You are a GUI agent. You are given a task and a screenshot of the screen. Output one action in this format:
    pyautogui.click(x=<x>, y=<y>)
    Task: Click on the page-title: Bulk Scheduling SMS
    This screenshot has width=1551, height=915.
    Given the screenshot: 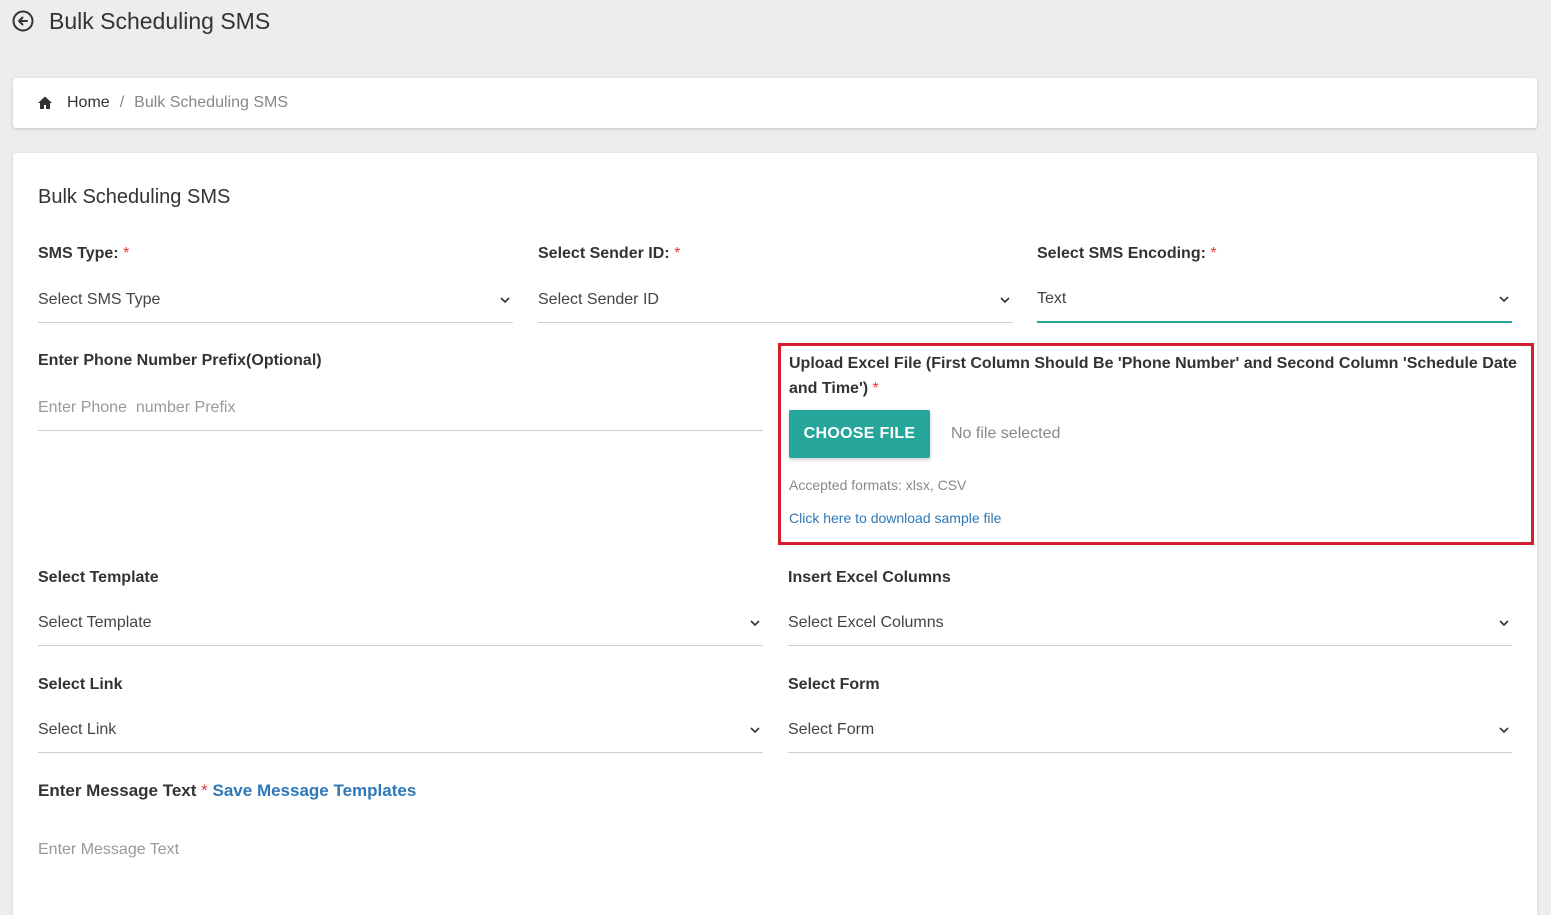 What is the action you would take?
    pyautogui.click(x=160, y=20)
    